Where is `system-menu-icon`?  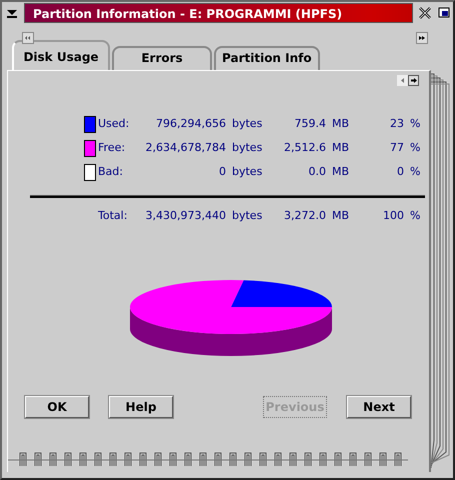
system-menu-icon is located at coordinates (12, 13).